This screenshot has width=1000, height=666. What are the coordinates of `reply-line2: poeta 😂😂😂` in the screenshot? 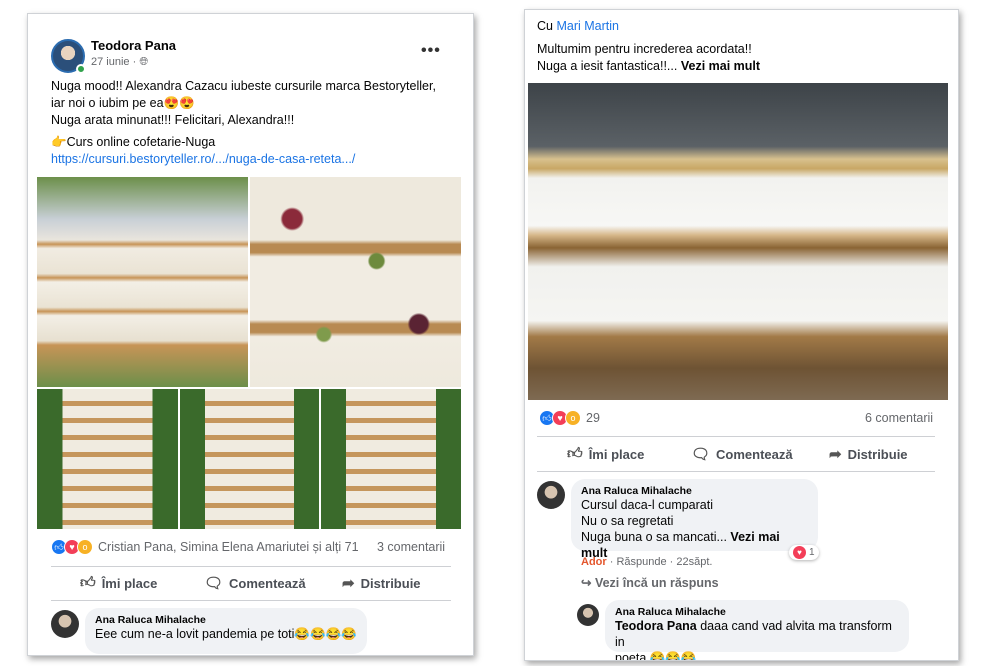 It's located at (656, 656).